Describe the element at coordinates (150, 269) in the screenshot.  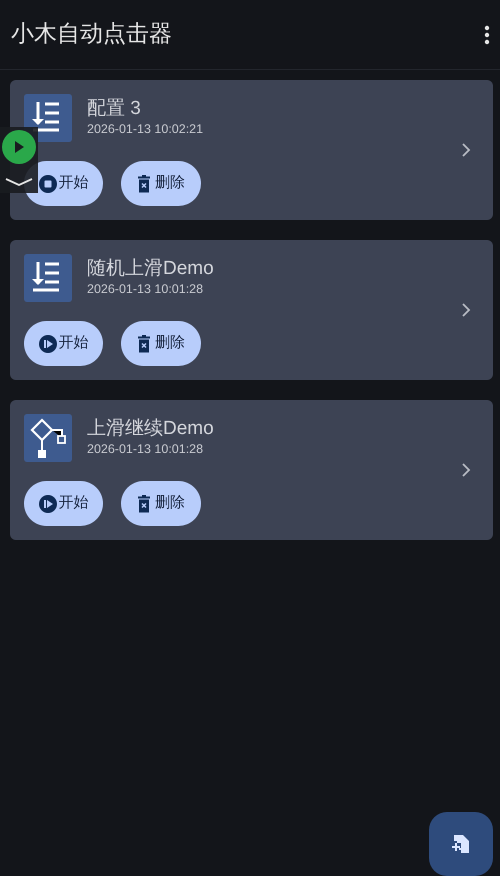
I see `config-title: 随机上滑Demo` at that location.